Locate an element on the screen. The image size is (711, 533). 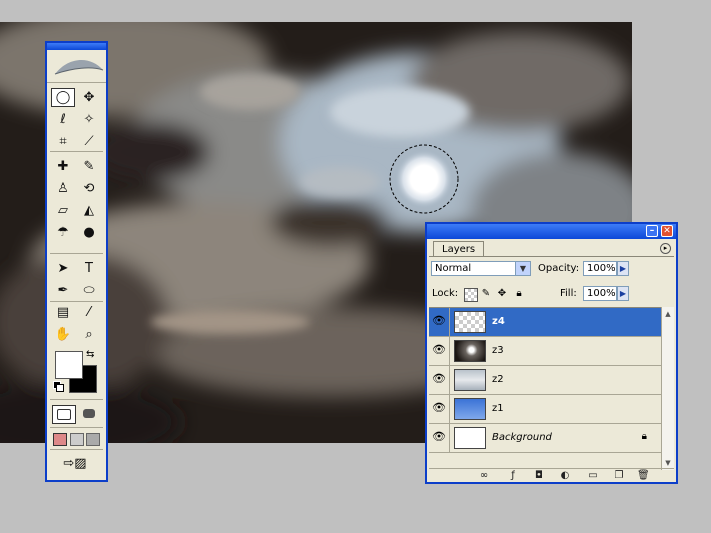
layers-palette-title-bar: – ✕ is located at coordinates (551, 231).